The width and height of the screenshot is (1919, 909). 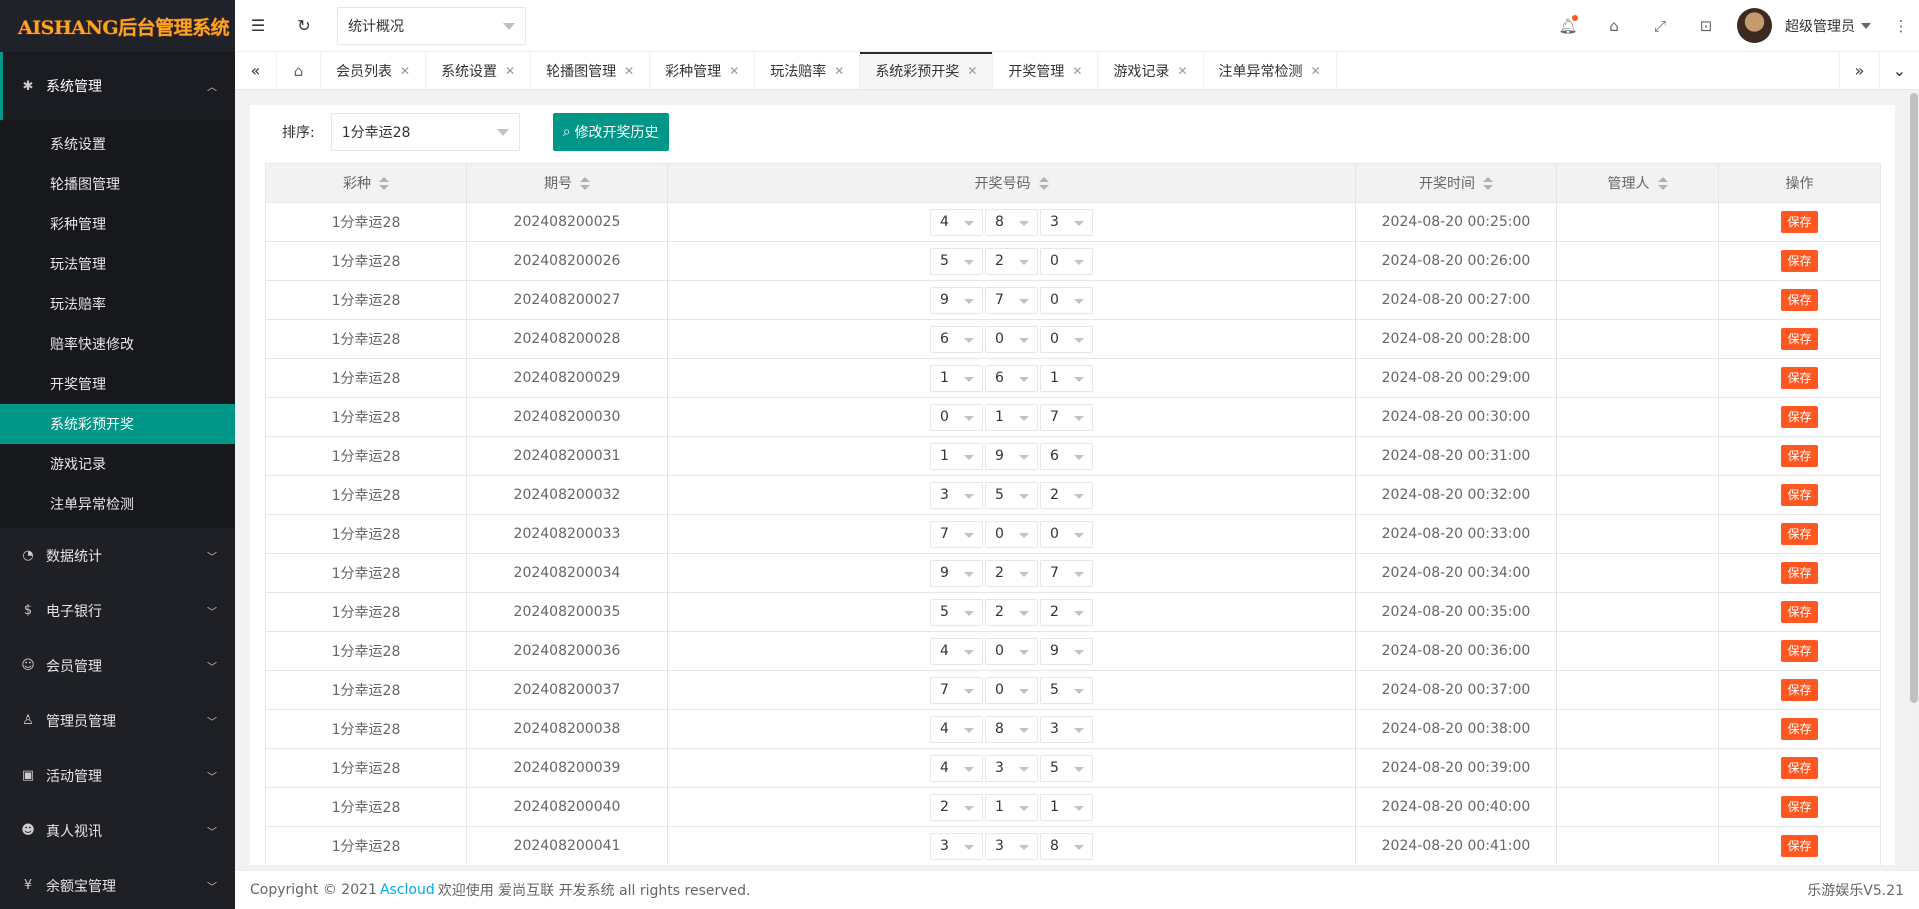 What do you see at coordinates (1660, 26) in the screenshot?
I see `fullscreen-icon: ⤢` at bounding box center [1660, 26].